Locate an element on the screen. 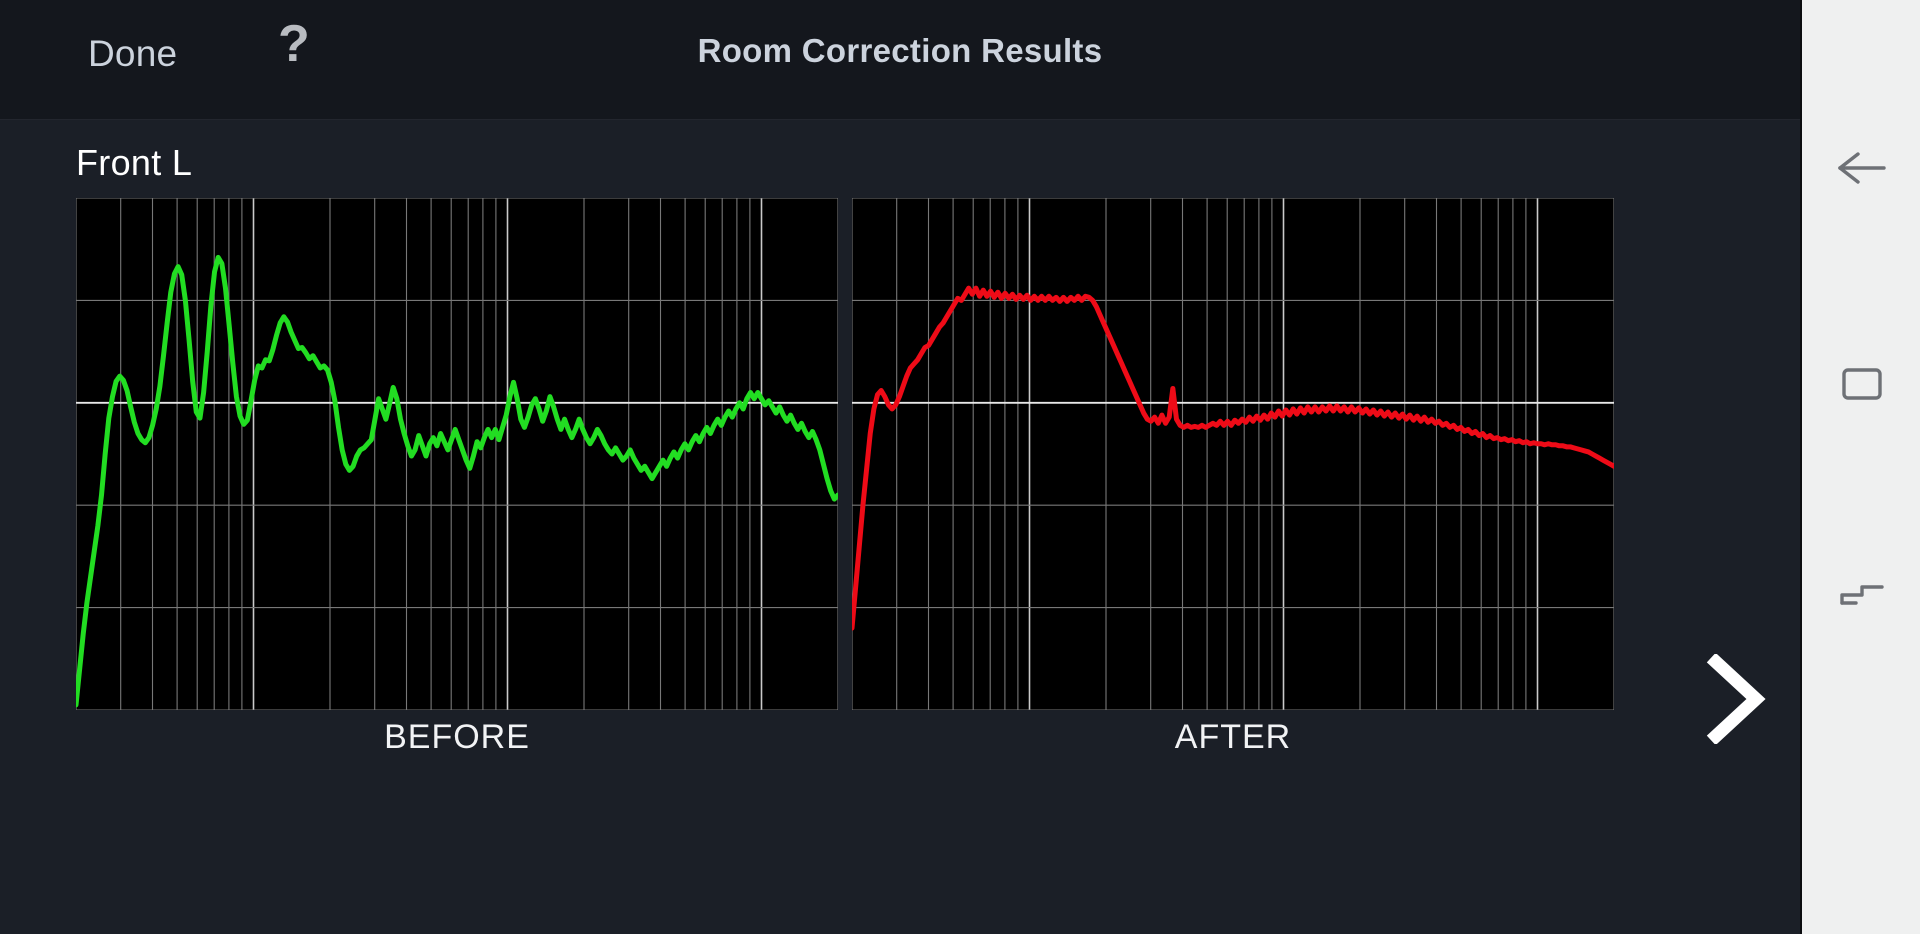 The width and height of the screenshot is (1920, 934). recent-apps-button is located at coordinates (1862, 595).